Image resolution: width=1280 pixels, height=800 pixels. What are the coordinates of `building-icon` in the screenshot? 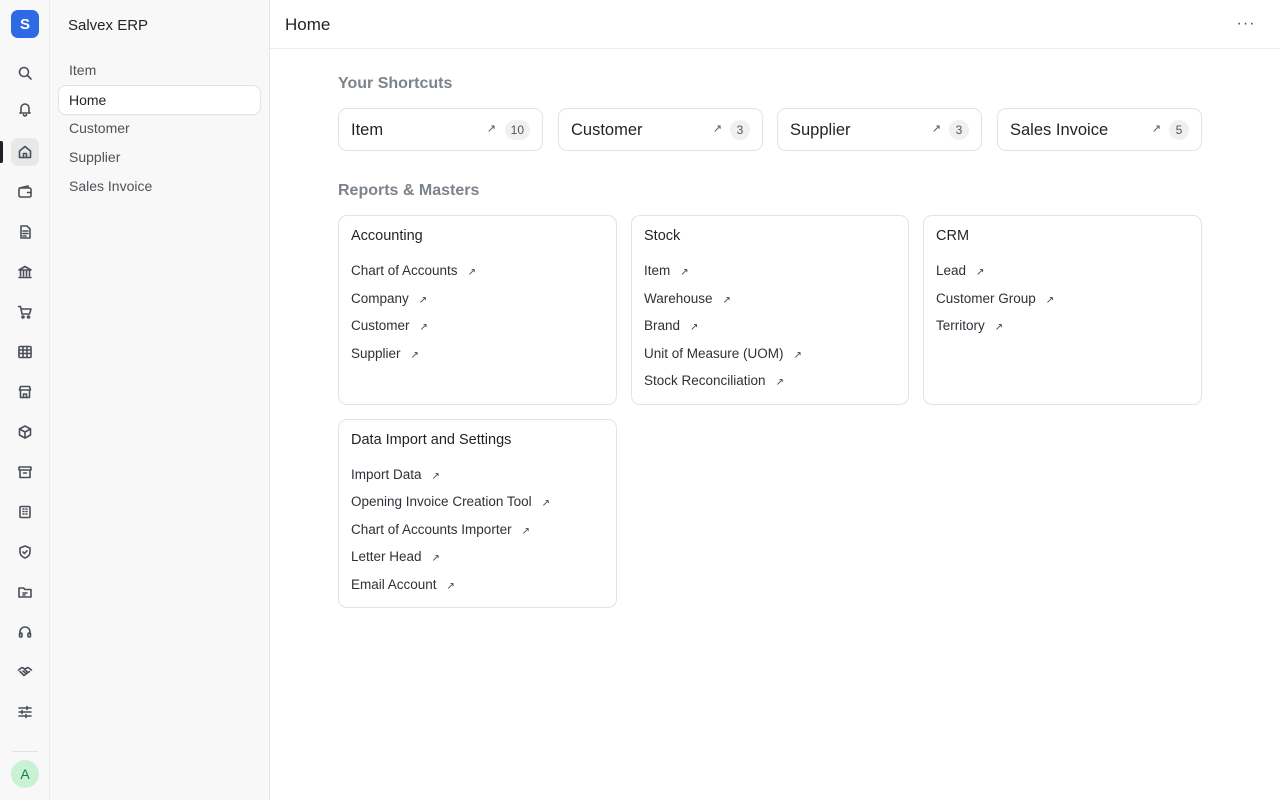 It's located at (25, 512).